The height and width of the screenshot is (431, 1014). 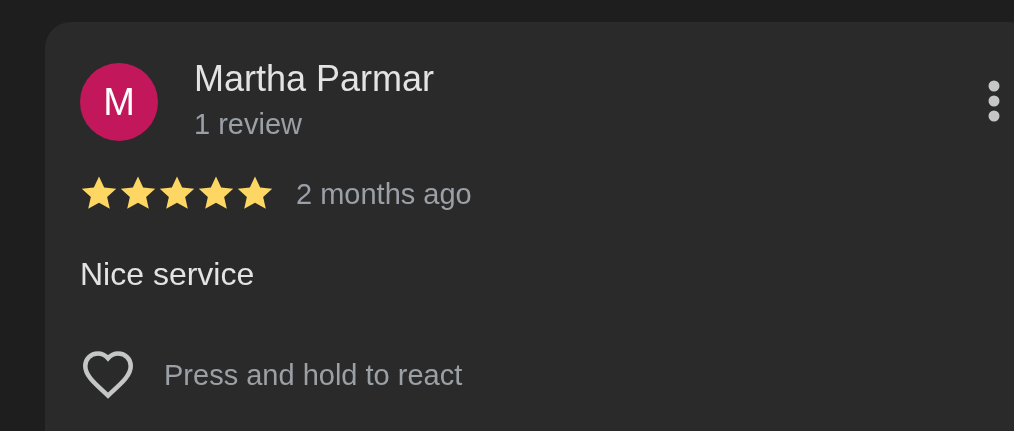 What do you see at coordinates (313, 375) in the screenshot?
I see `react-hint: Press and hold to react` at bounding box center [313, 375].